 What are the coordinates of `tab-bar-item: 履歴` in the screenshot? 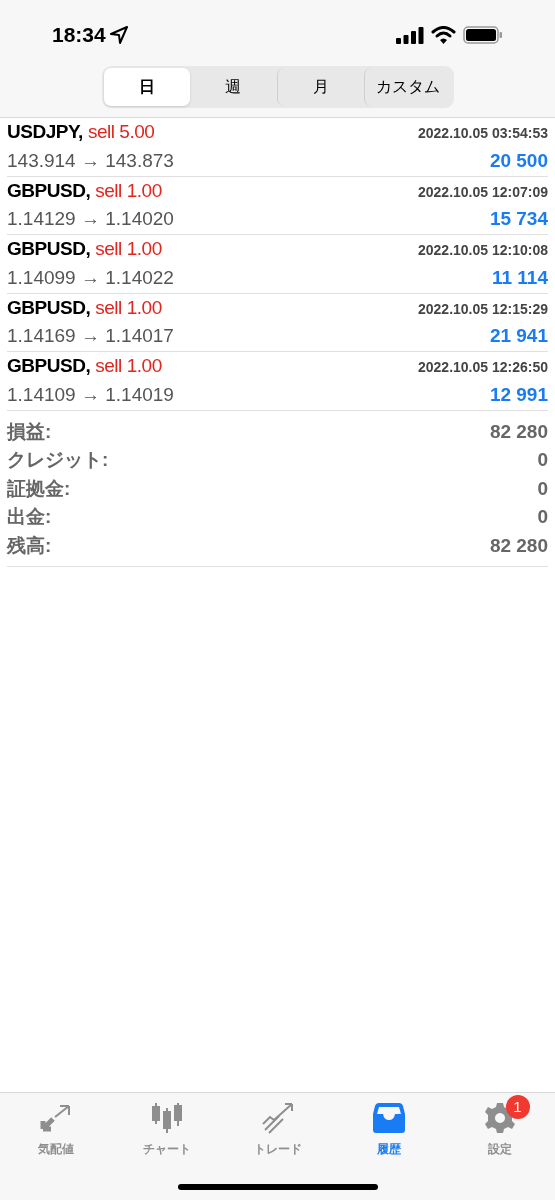 It's located at (388, 1125).